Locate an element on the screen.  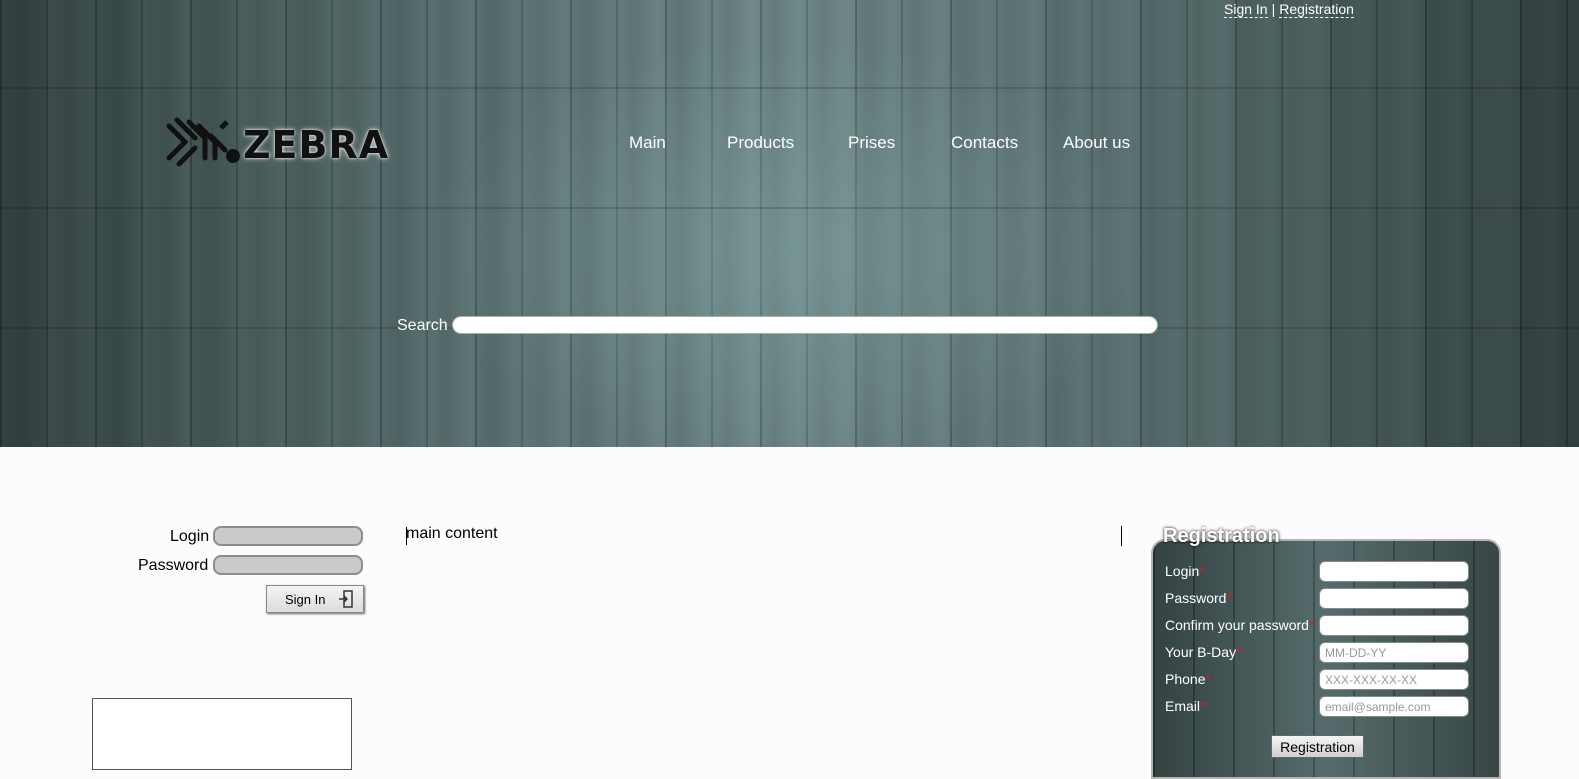
password-input is located at coordinates (288, 565).